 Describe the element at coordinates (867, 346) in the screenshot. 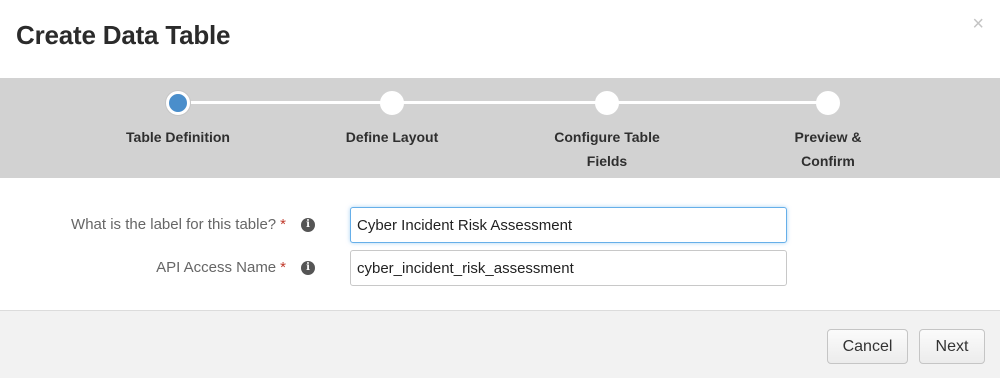

I see `cancel-button: Cancel` at that location.